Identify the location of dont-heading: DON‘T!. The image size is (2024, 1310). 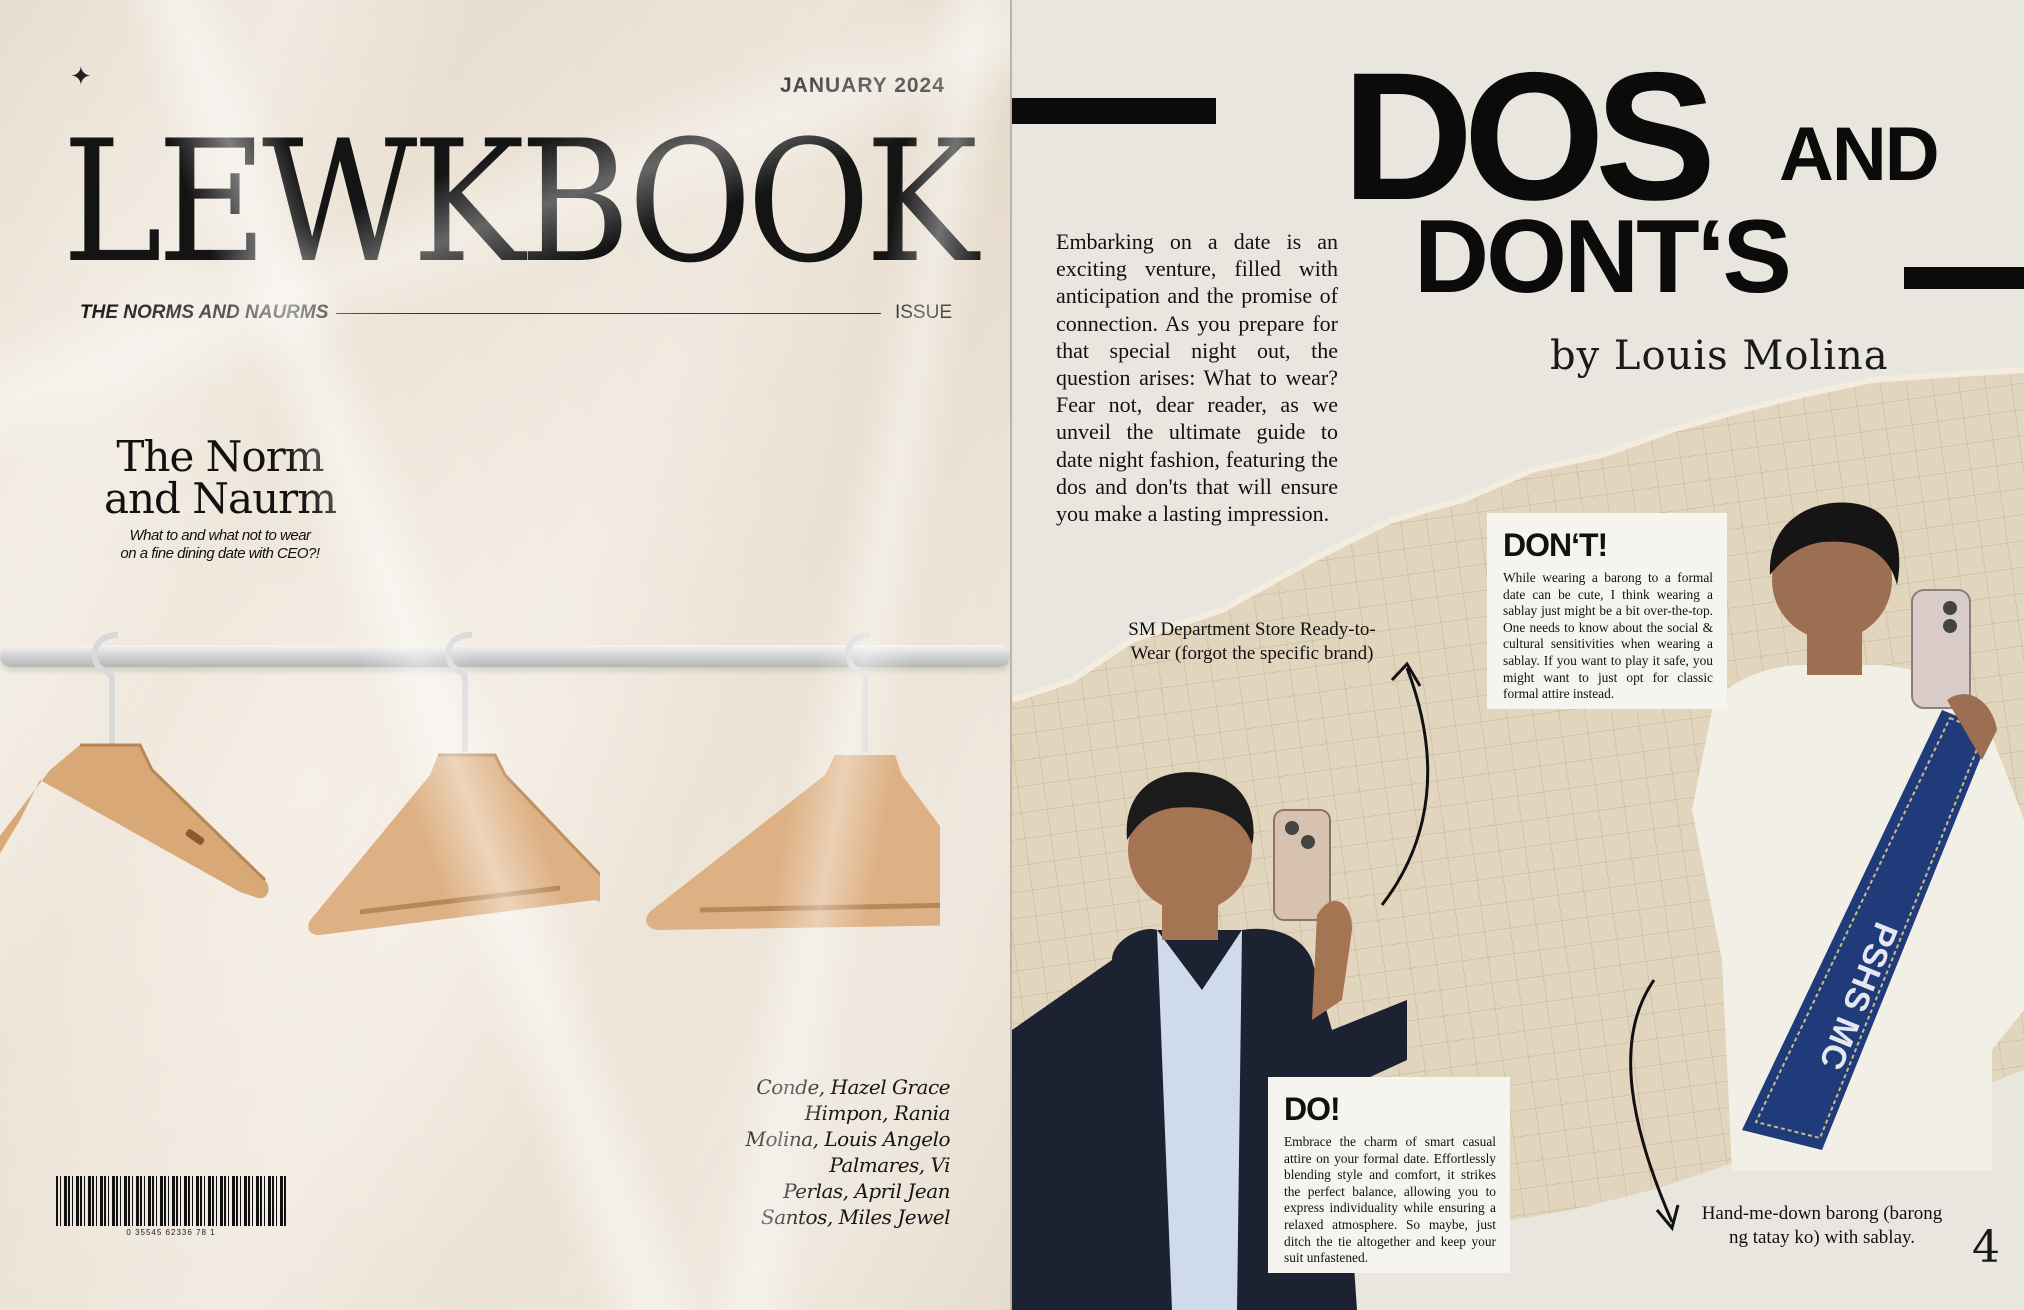
(1555, 545).